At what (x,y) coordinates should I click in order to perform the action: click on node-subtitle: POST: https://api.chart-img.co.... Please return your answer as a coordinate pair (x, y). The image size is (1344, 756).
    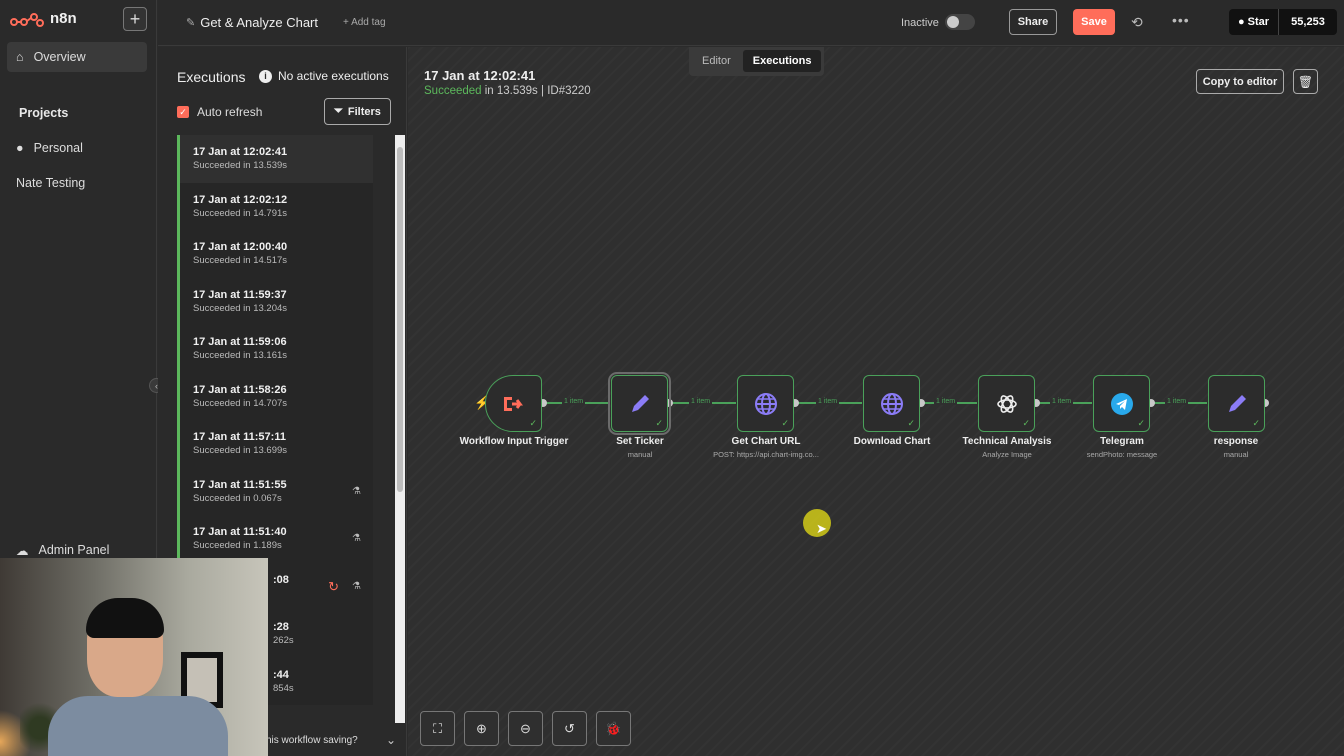
    Looking at the image, I should click on (766, 454).